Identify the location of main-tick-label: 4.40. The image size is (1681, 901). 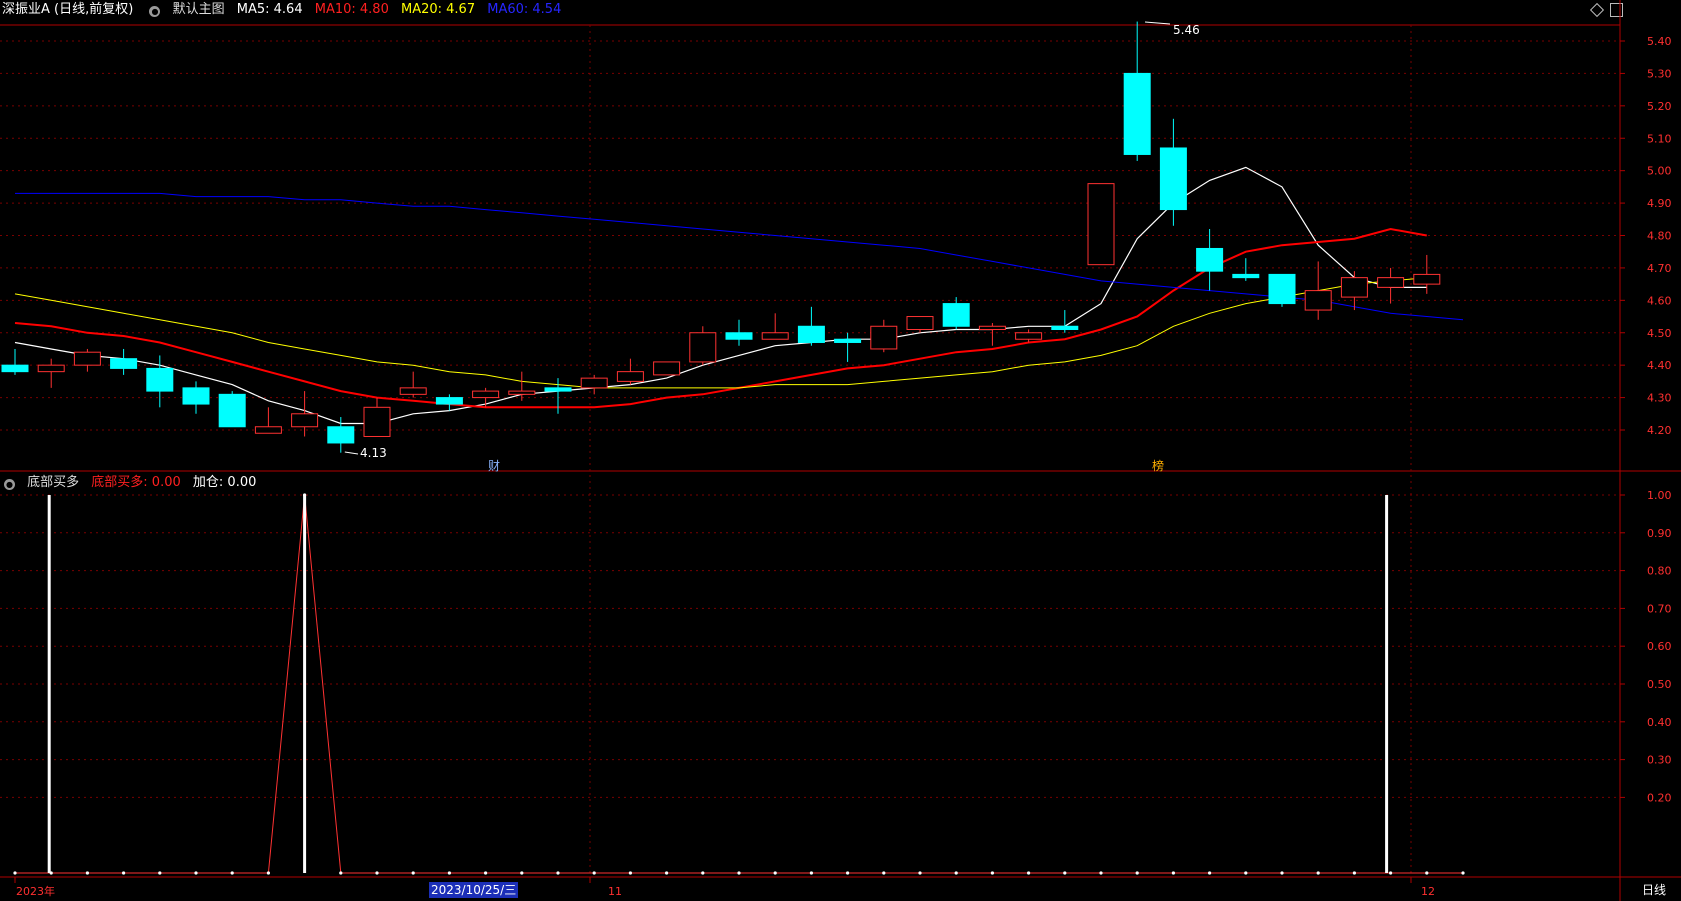
(1659, 365).